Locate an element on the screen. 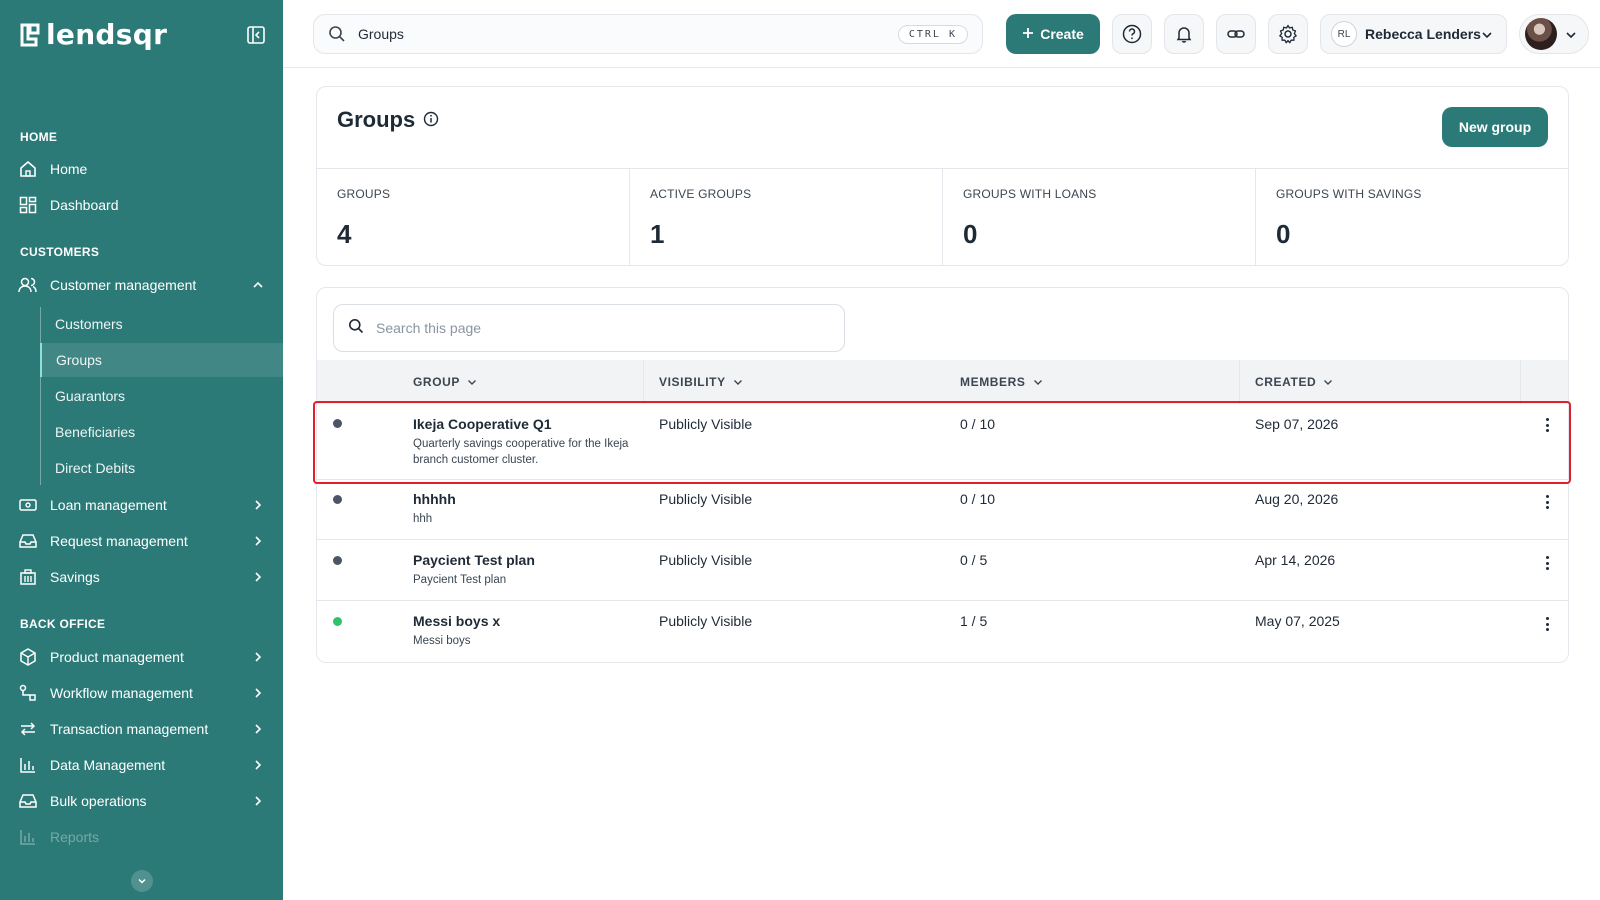  sidebar-item-customer-management: Customer management is located at coordinates (141, 285).